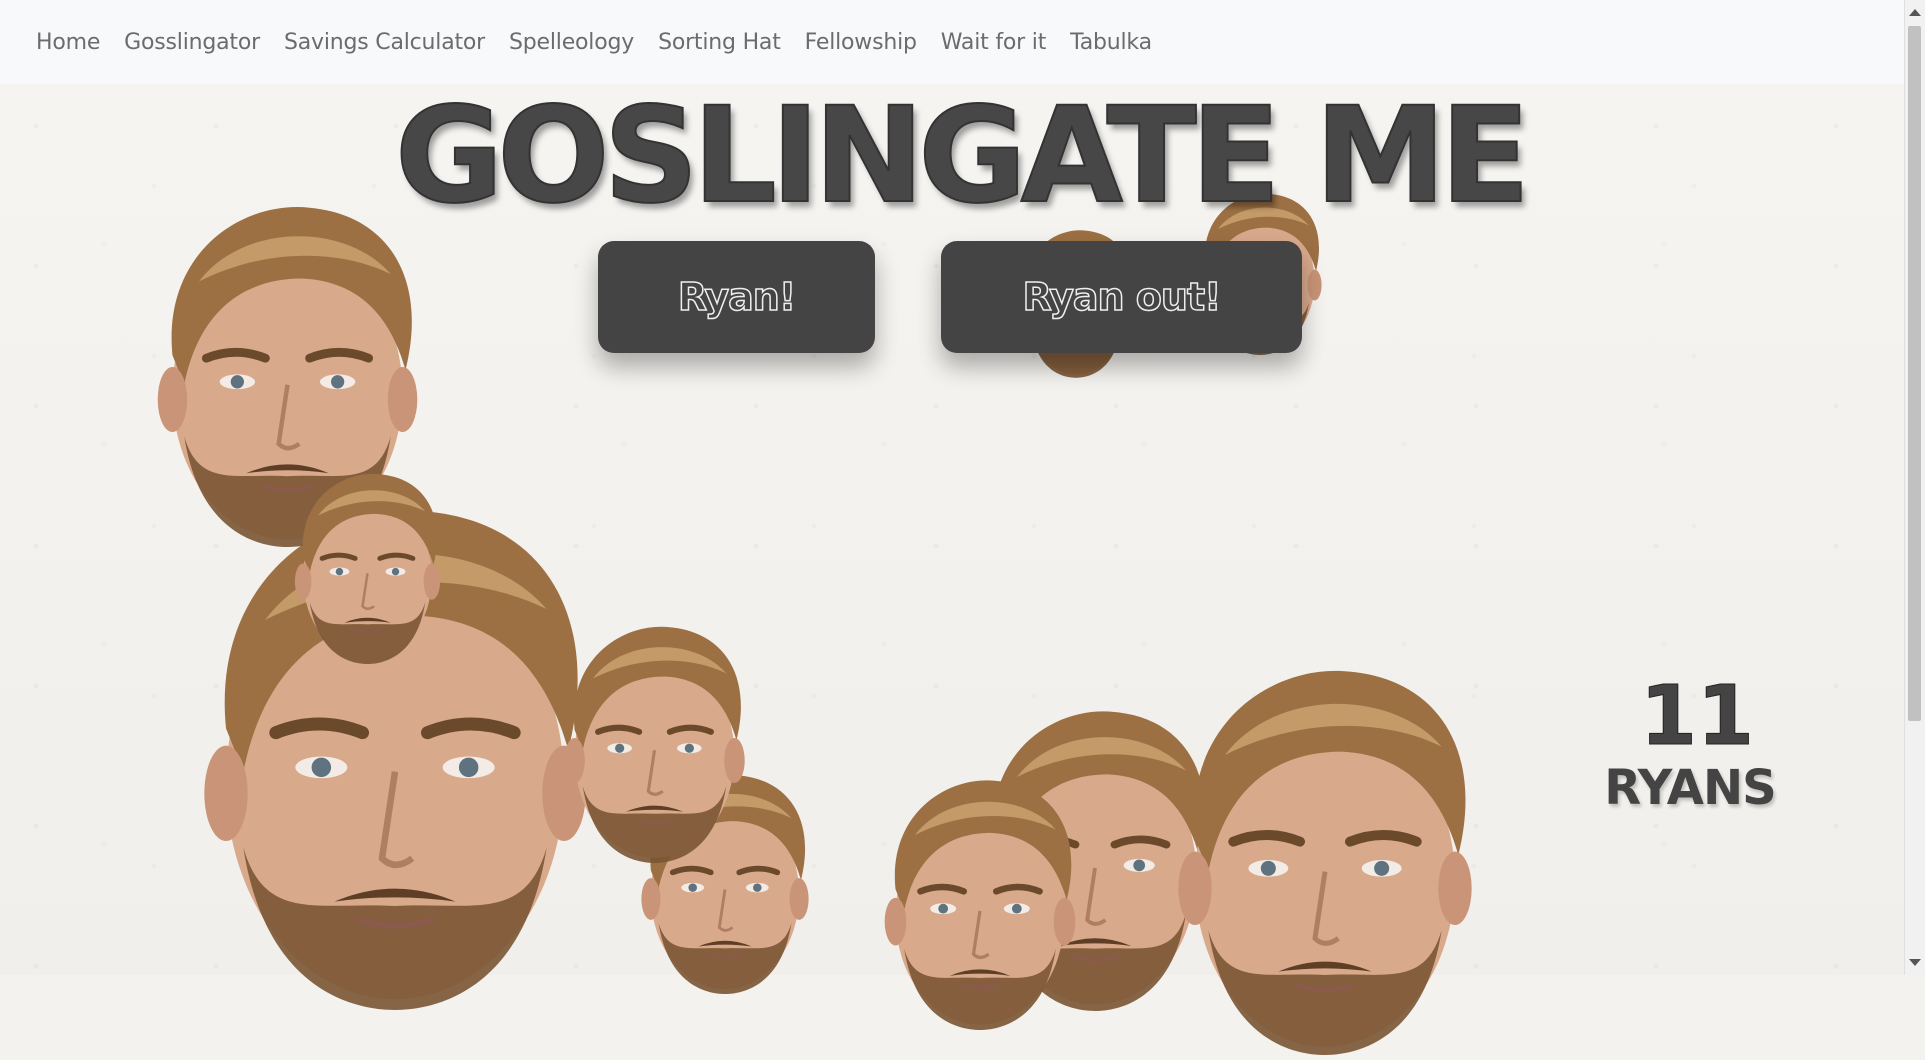 This screenshot has height=1060, width=1925. What do you see at coordinates (1914, 373) in the screenshot?
I see `scrollbar-thumb` at bounding box center [1914, 373].